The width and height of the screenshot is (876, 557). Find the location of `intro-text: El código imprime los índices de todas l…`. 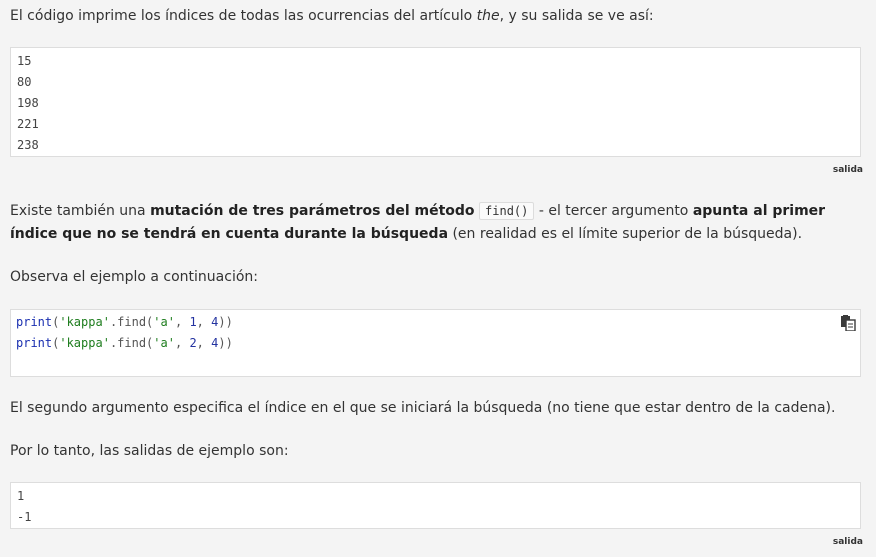

intro-text: El código imprime los índices de todas l… is located at coordinates (243, 16).